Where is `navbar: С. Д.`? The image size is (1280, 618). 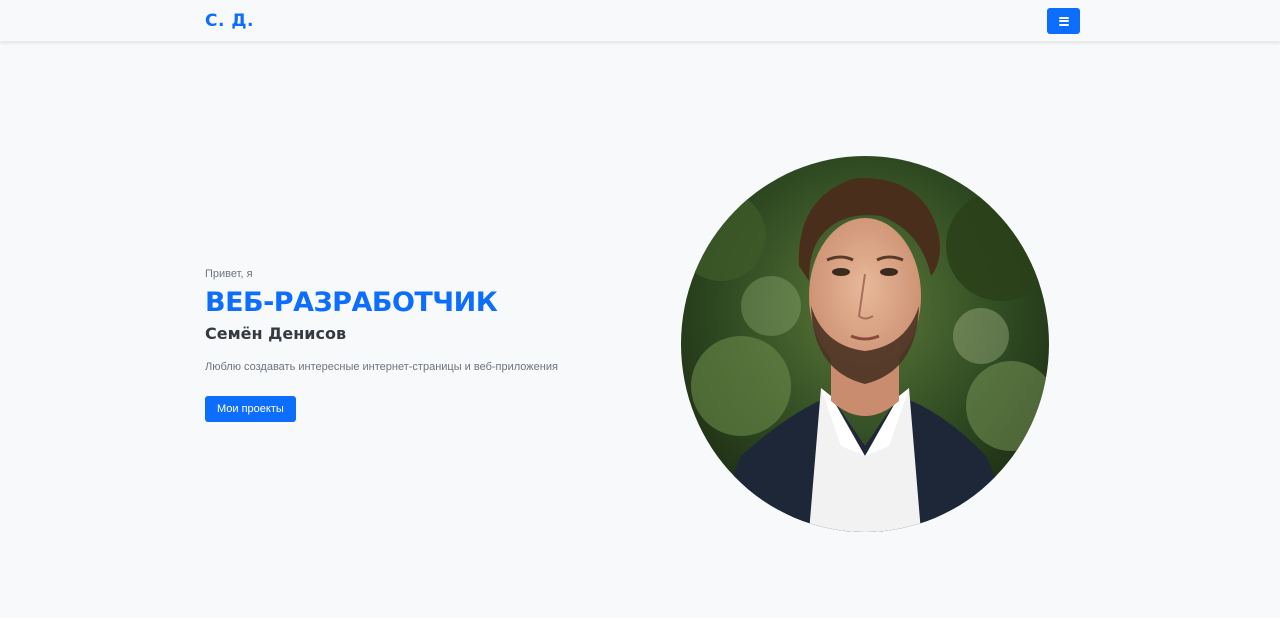 navbar: С. Д. is located at coordinates (640, 21).